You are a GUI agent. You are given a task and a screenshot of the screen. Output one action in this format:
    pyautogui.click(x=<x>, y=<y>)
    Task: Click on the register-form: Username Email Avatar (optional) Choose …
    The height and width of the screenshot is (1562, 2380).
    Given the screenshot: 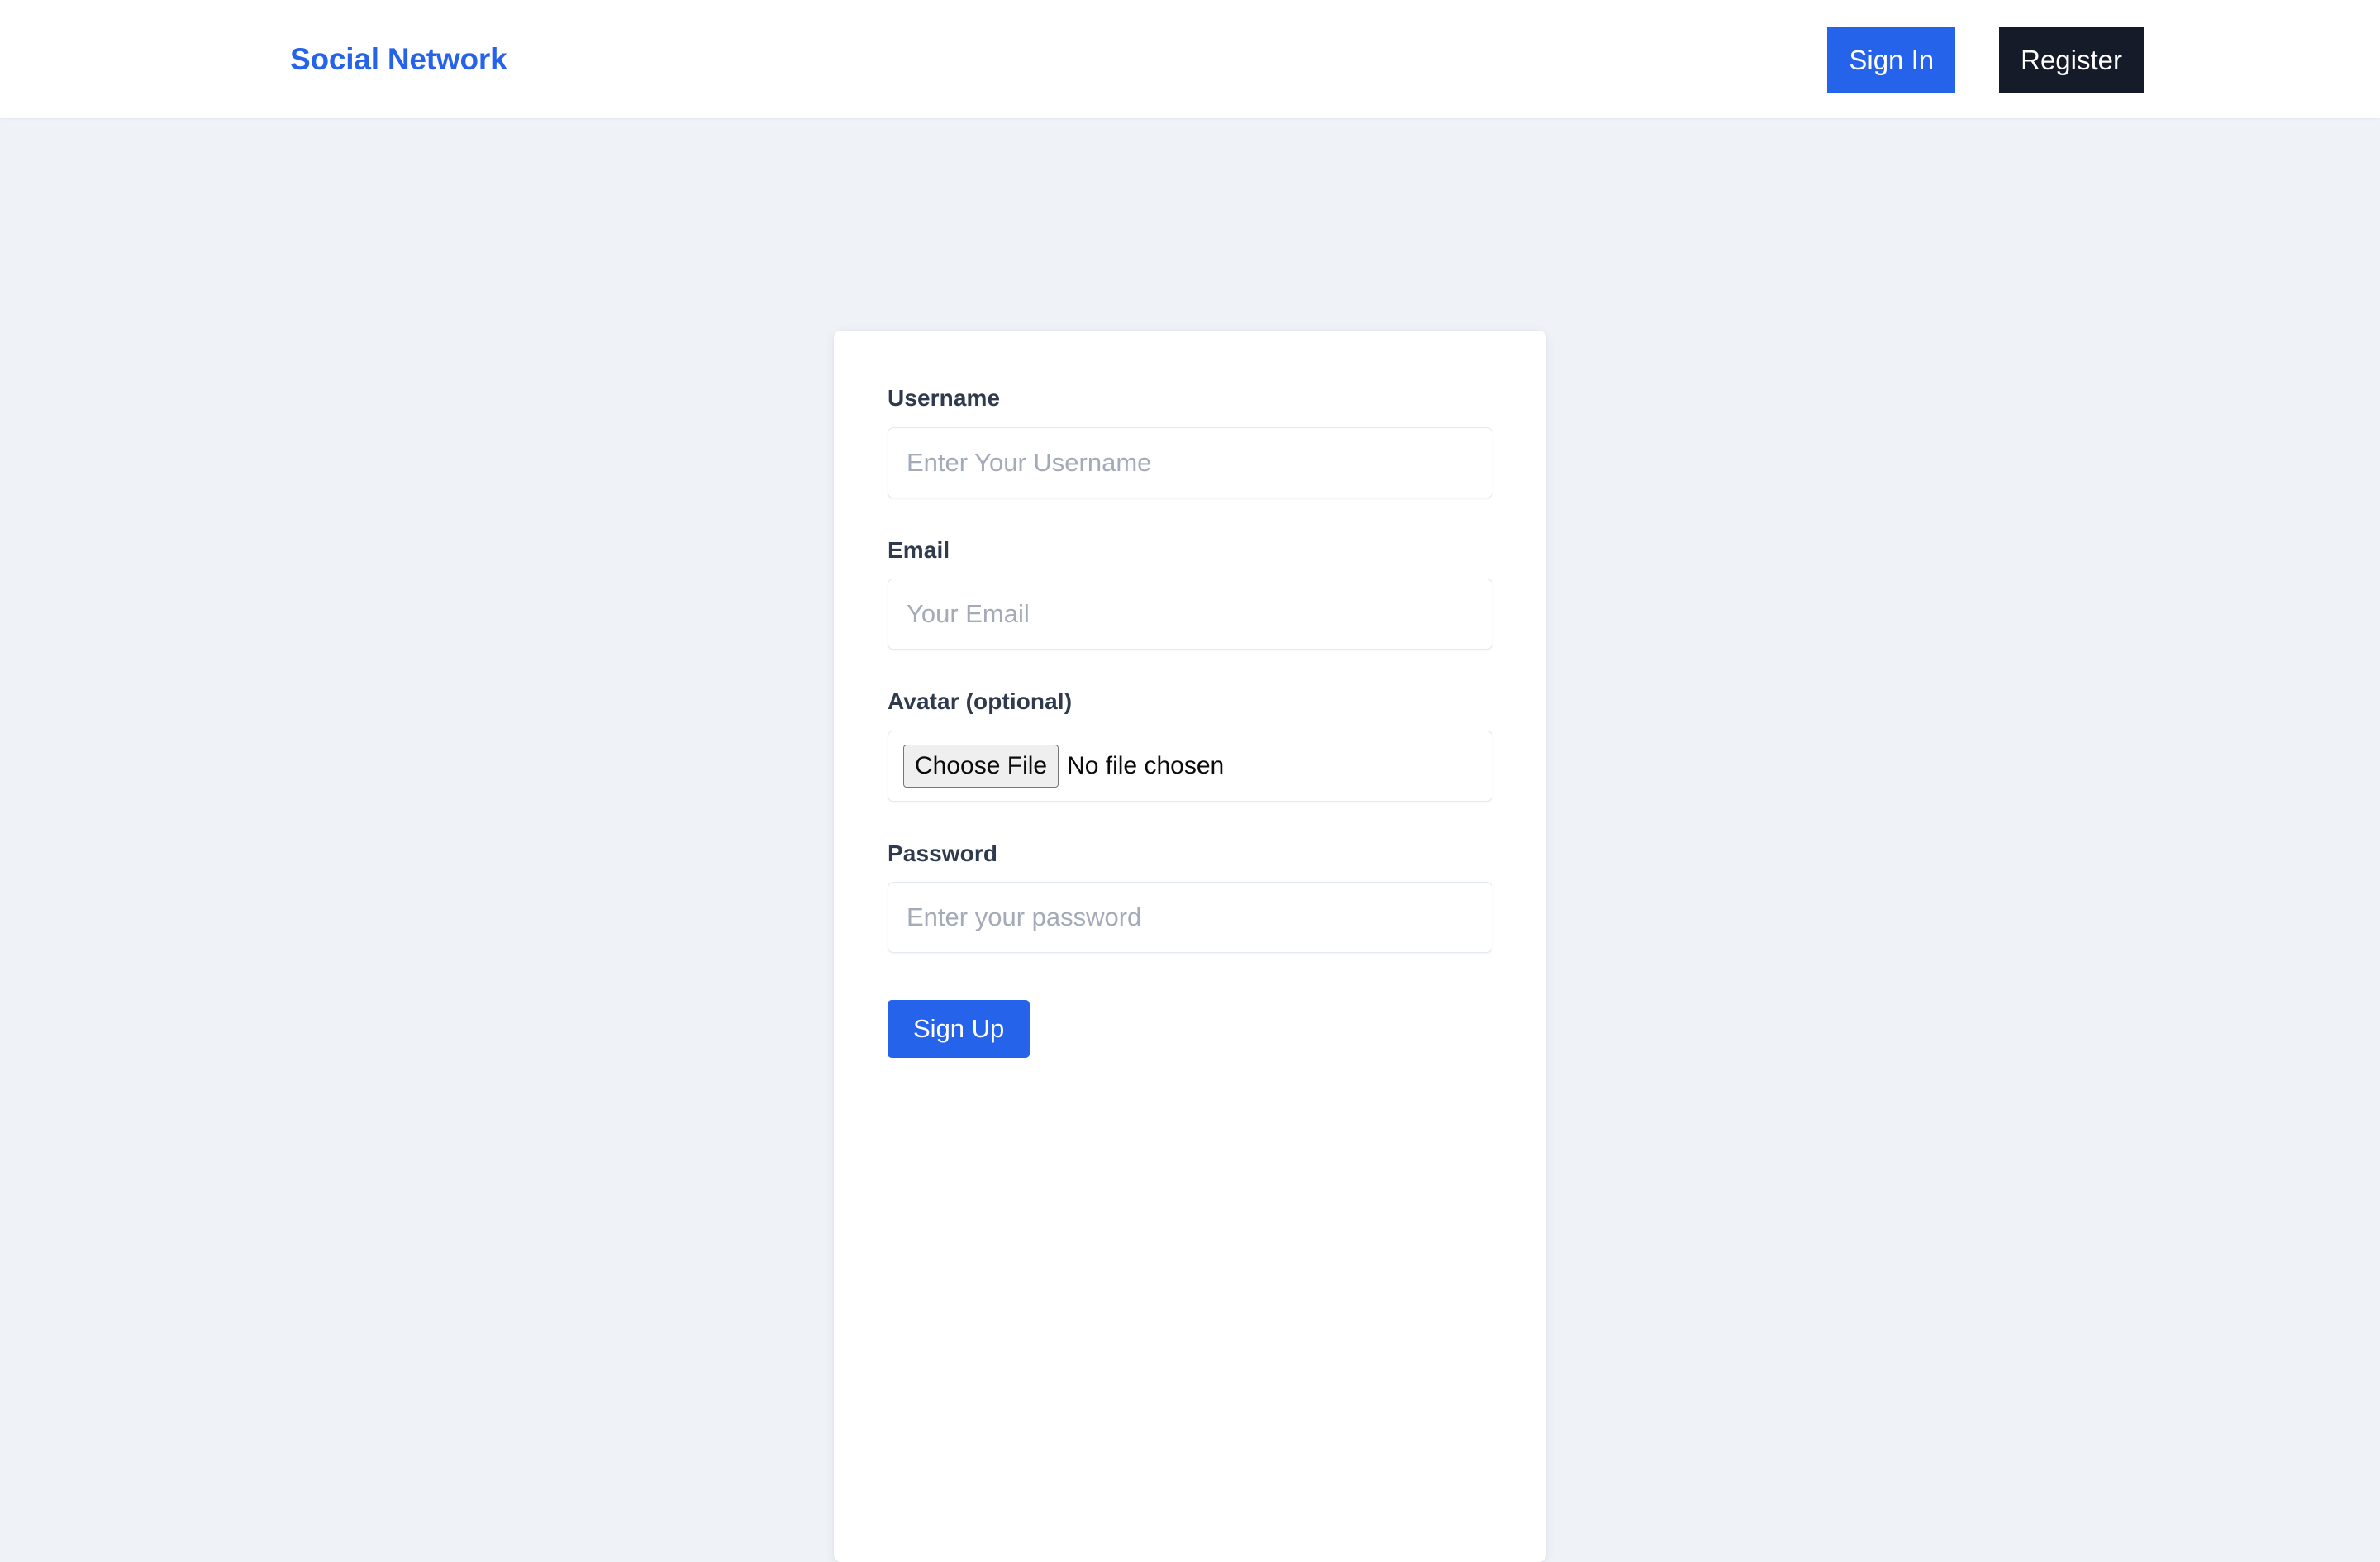 What is the action you would take?
    pyautogui.click(x=1190, y=721)
    